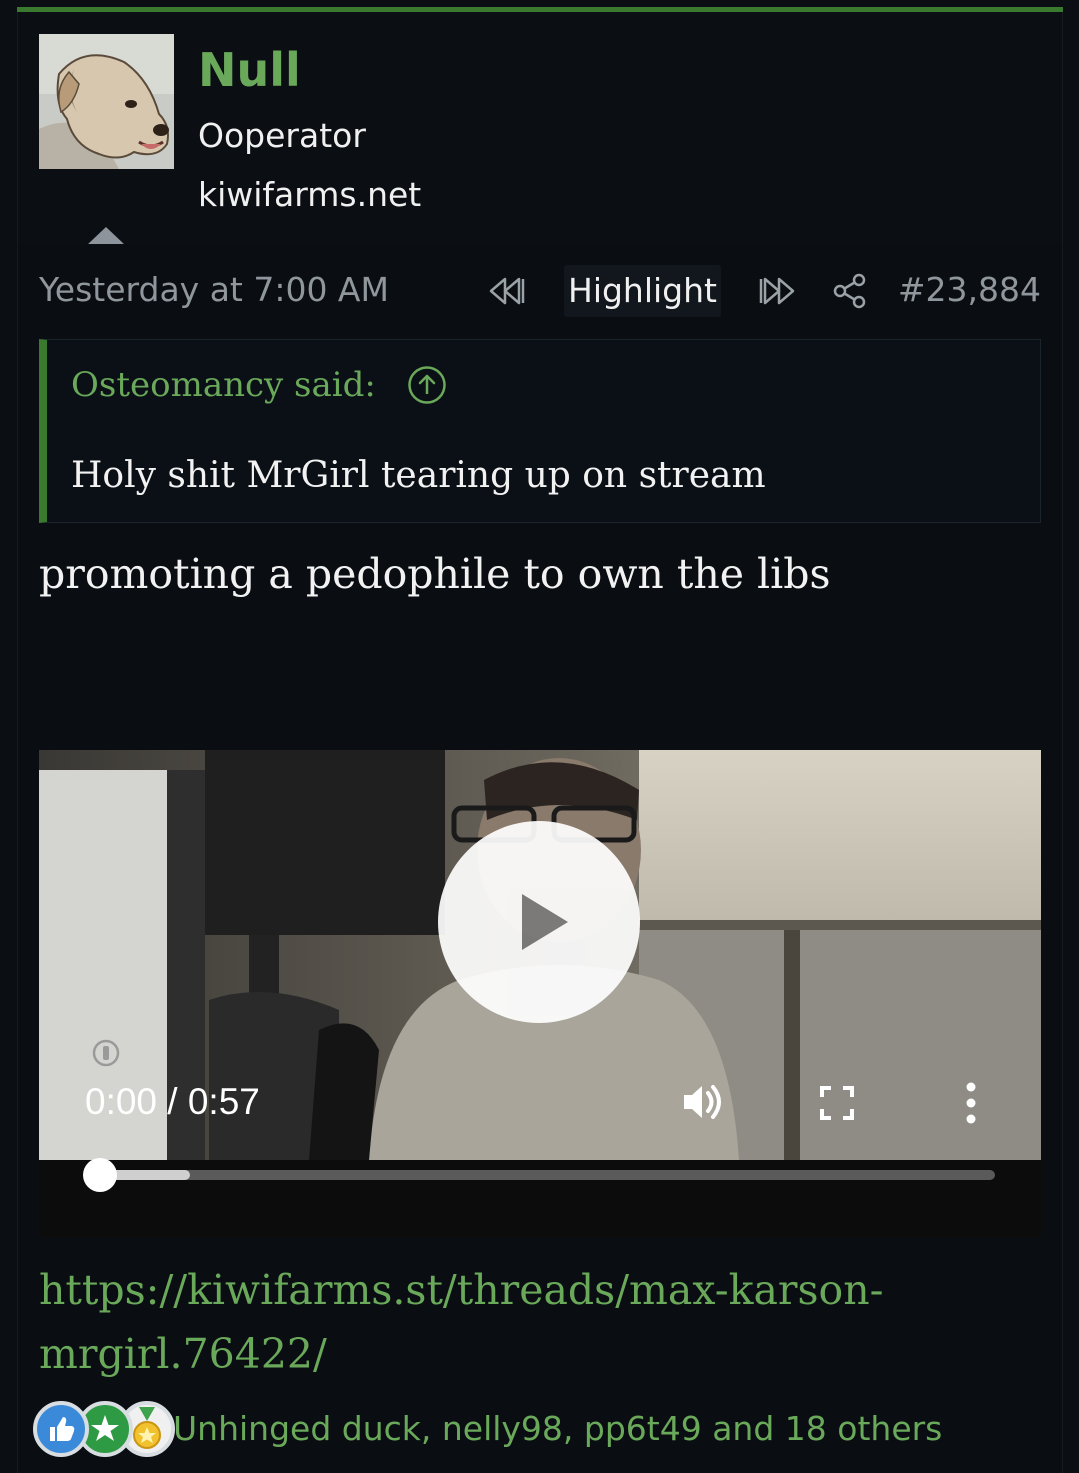 The width and height of the screenshot is (1079, 1473). I want to click on play-button, so click(539, 922).